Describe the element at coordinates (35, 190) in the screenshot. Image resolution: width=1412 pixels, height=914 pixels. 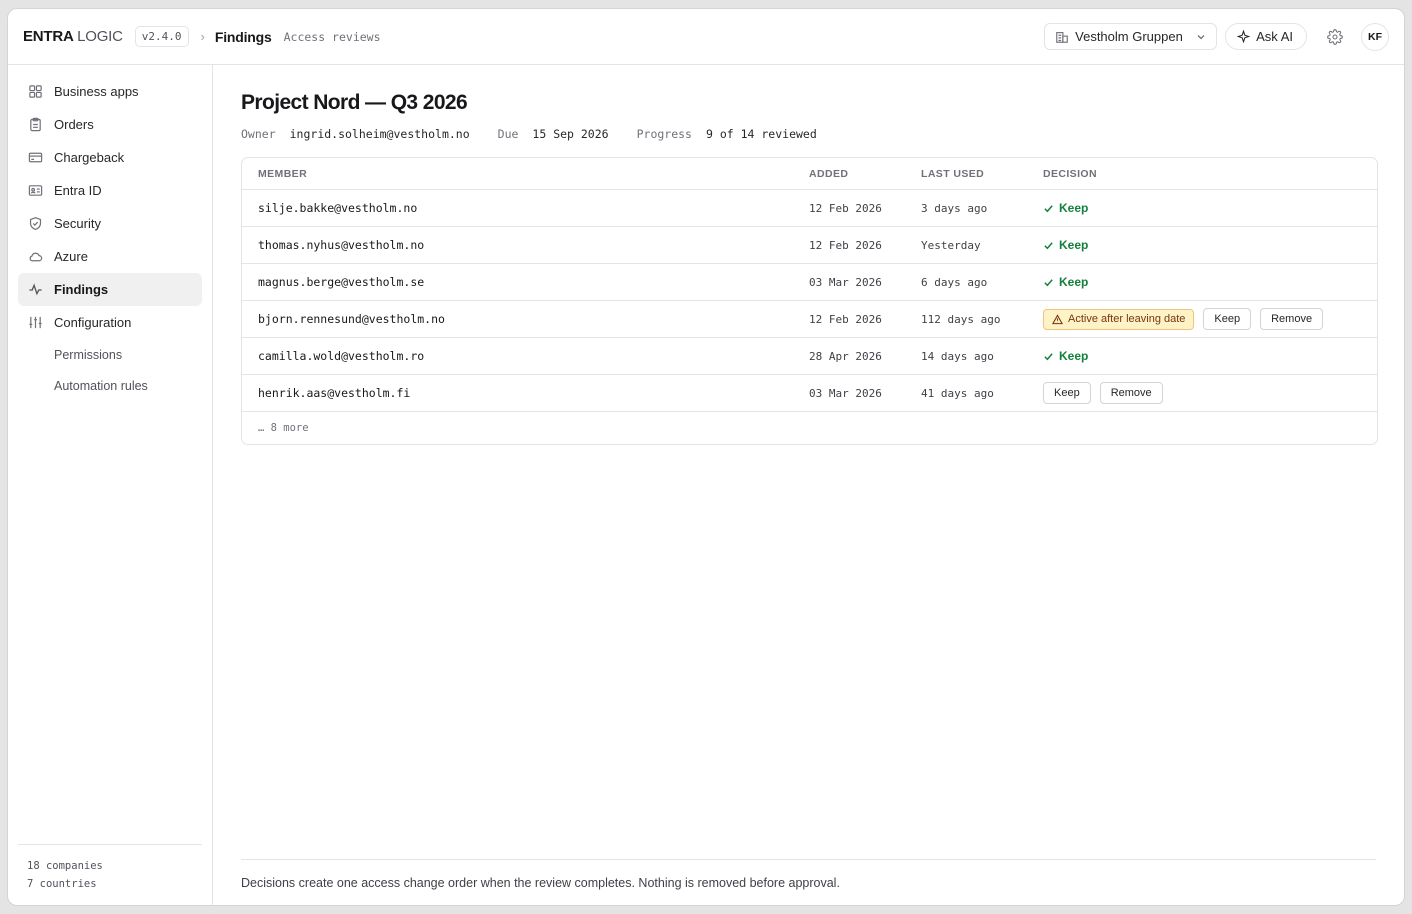
I see `id-card-icon` at that location.